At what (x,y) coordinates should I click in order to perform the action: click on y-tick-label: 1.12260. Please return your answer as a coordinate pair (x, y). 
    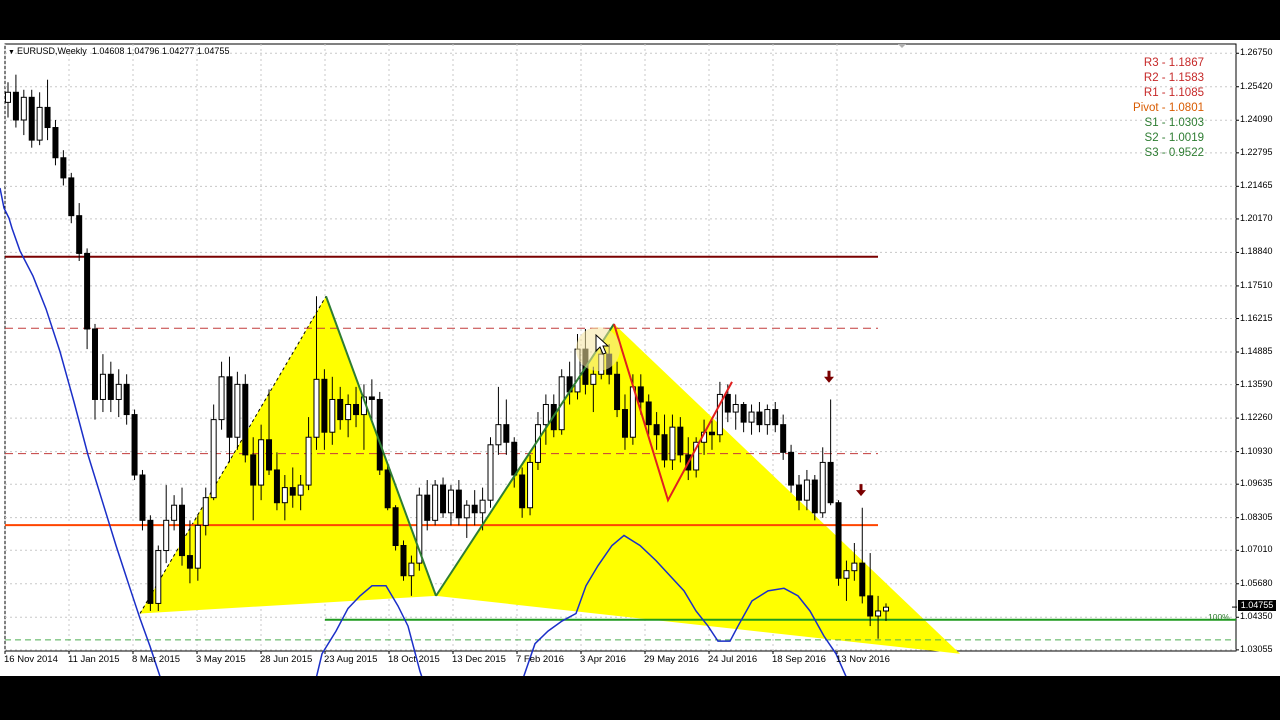
    Looking at the image, I should click on (1256, 417).